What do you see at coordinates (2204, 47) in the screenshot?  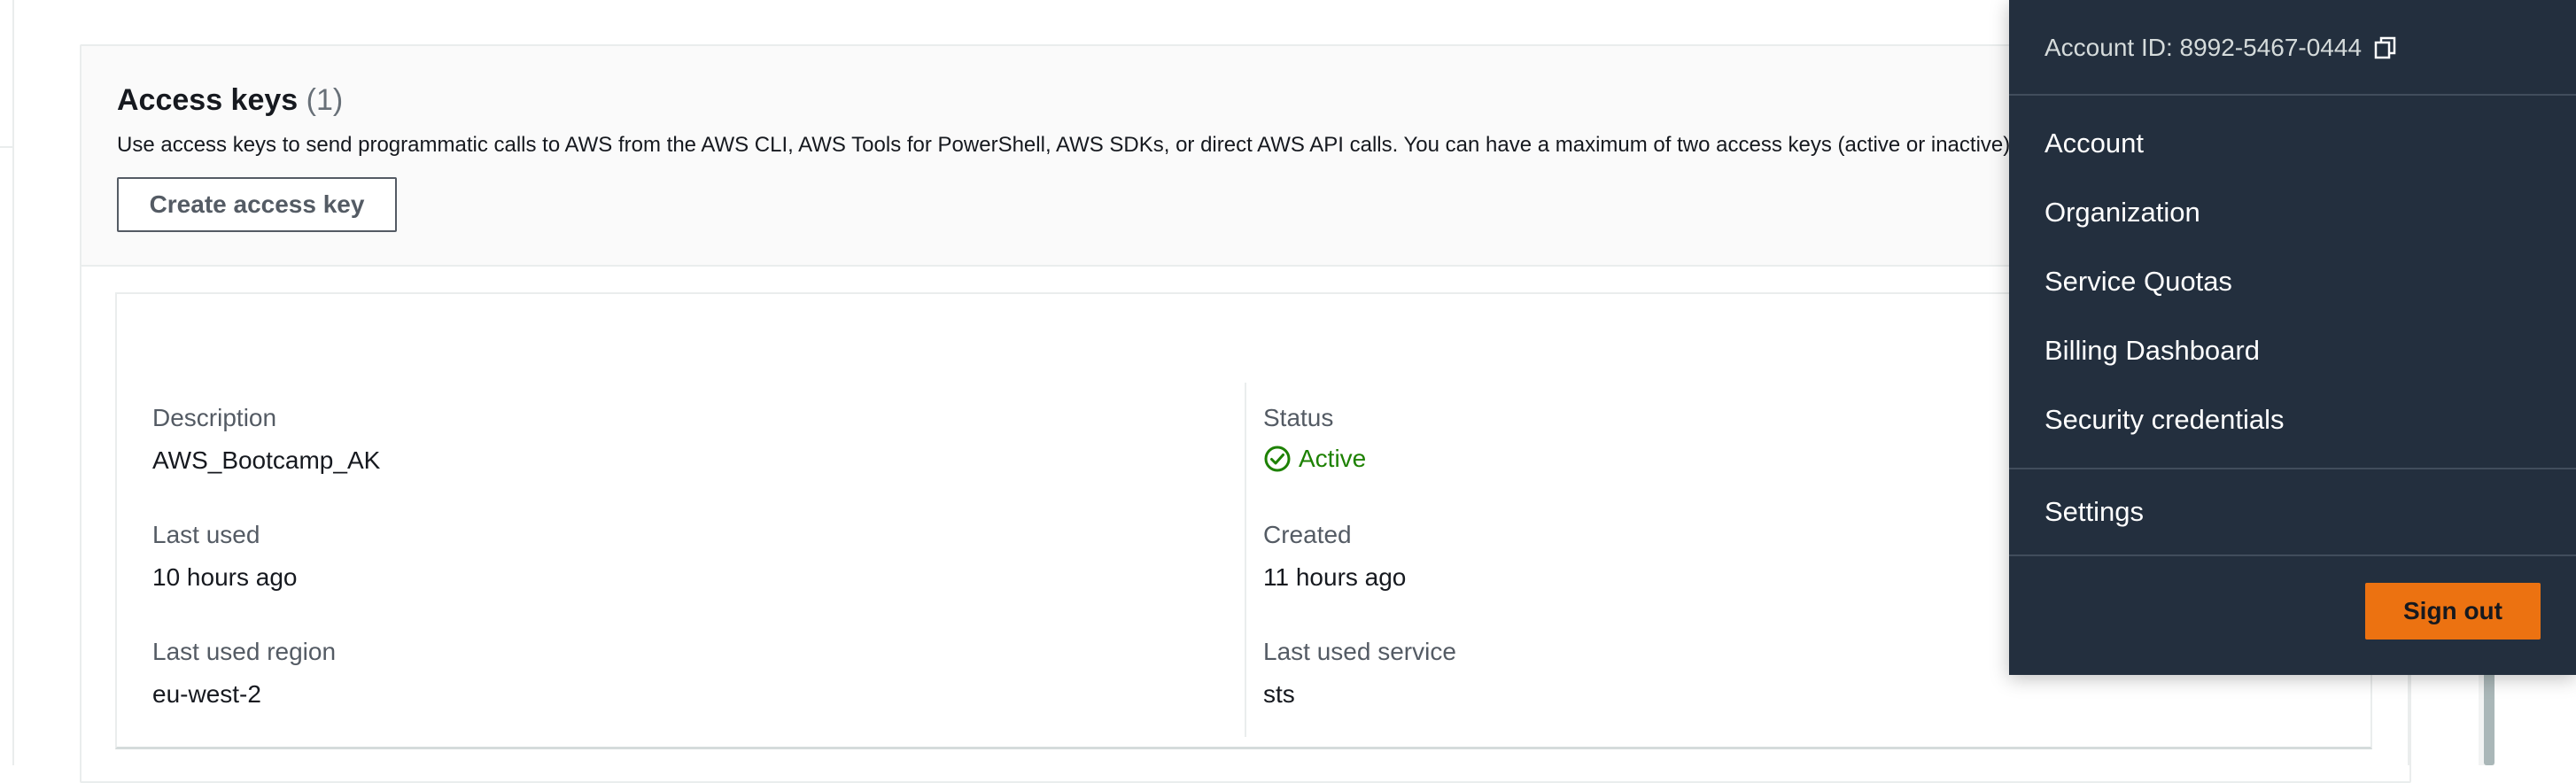 I see `account-id-text: Account ID: 8992-5467-0444` at bounding box center [2204, 47].